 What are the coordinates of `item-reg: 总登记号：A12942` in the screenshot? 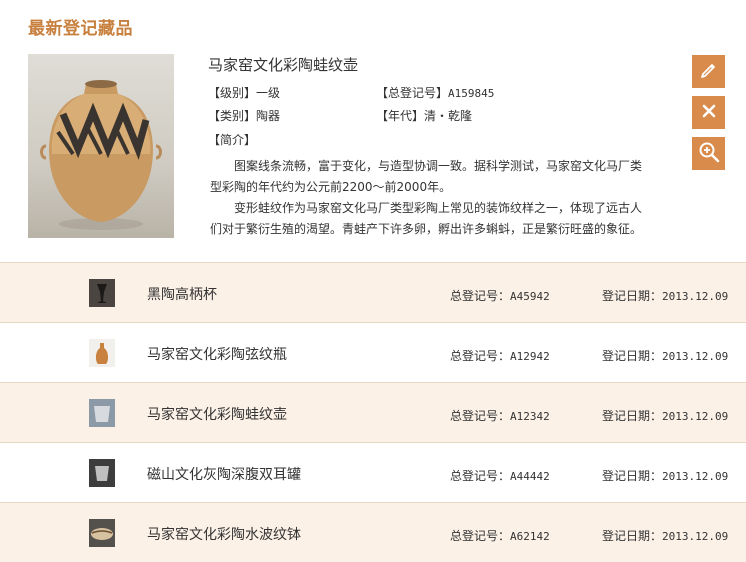 It's located at (500, 355).